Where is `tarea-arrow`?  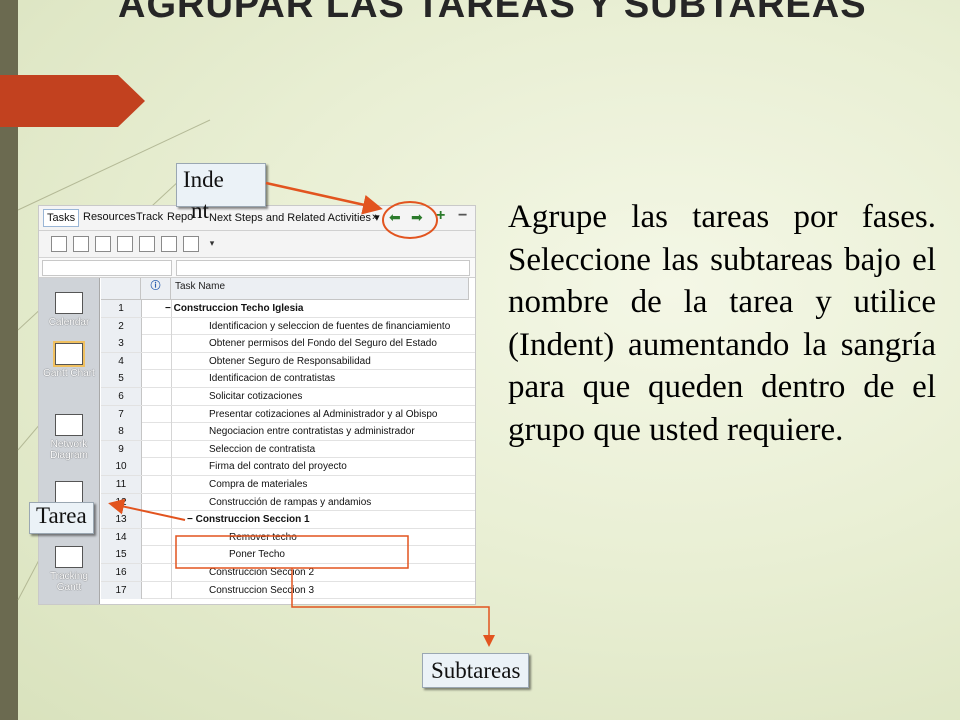 tarea-arrow is located at coordinates (147, 509).